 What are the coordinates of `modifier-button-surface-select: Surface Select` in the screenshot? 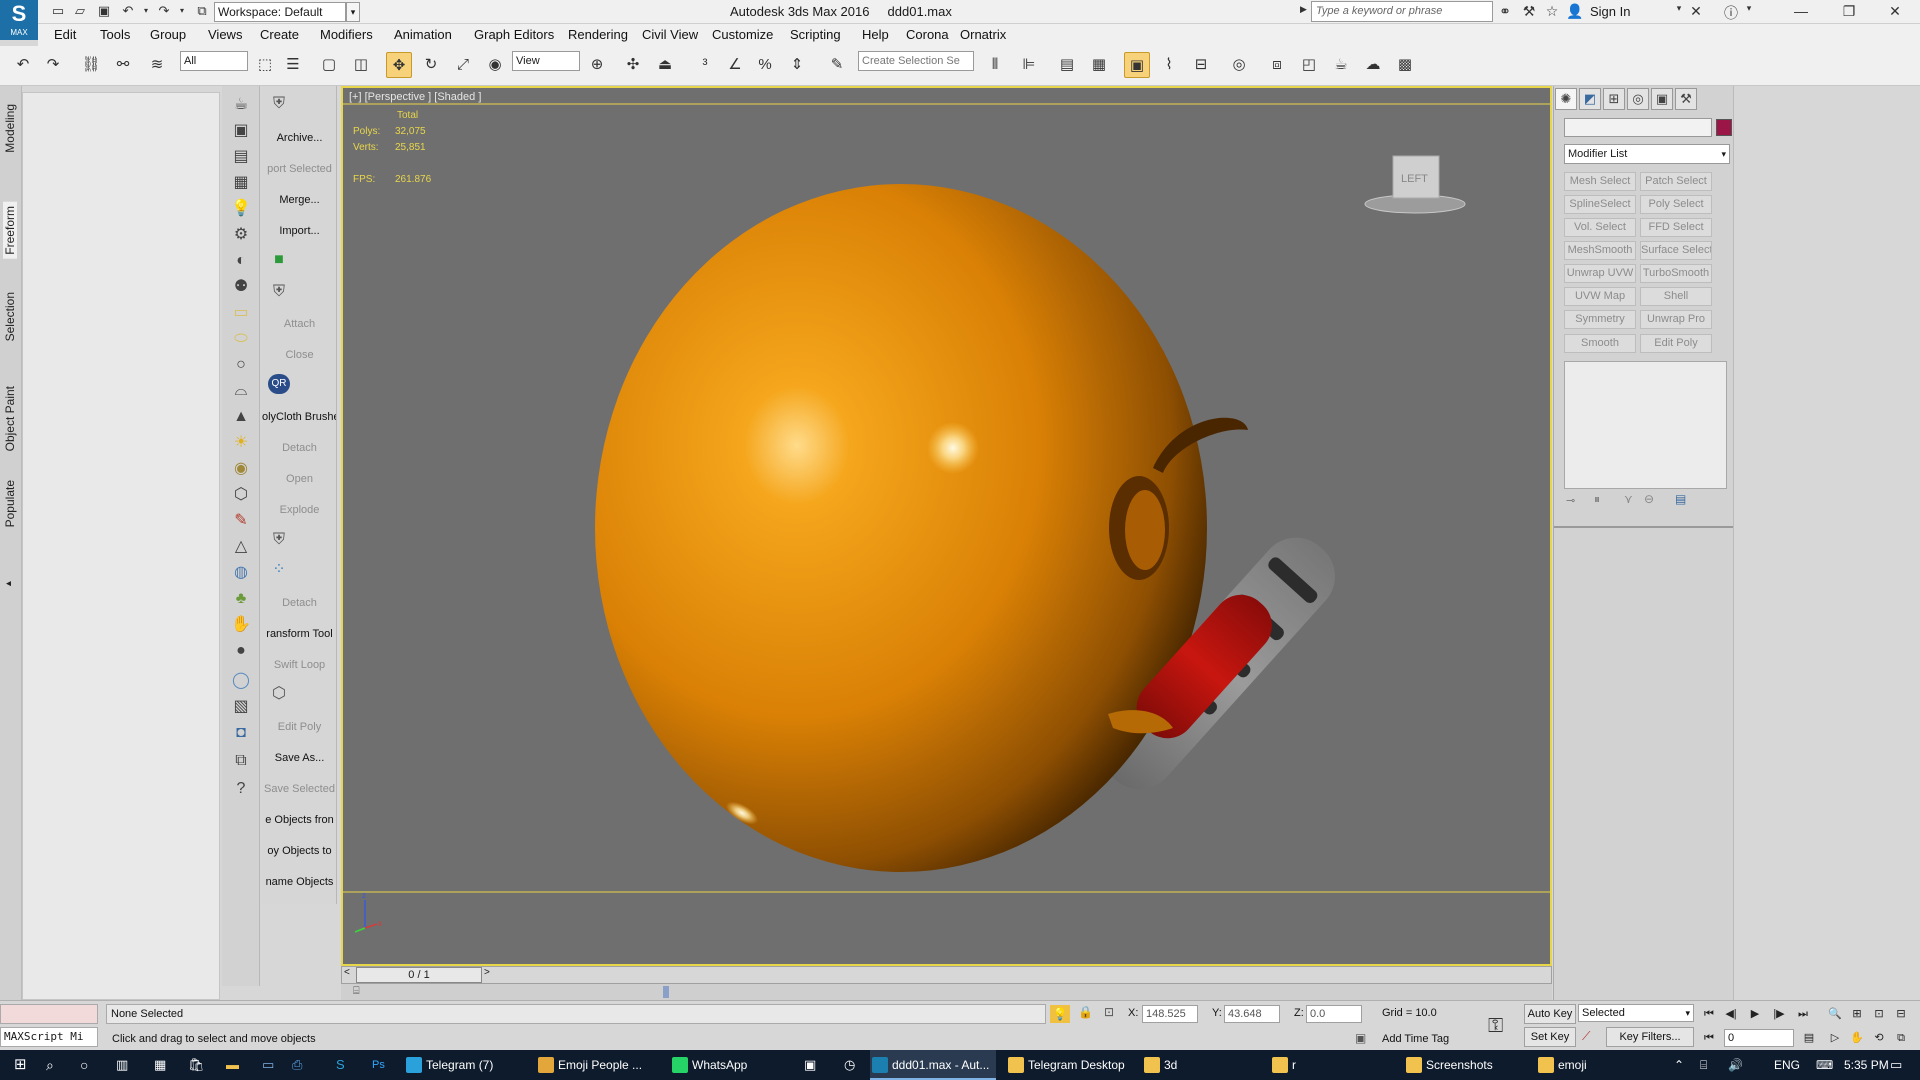 It's located at (1676, 250).